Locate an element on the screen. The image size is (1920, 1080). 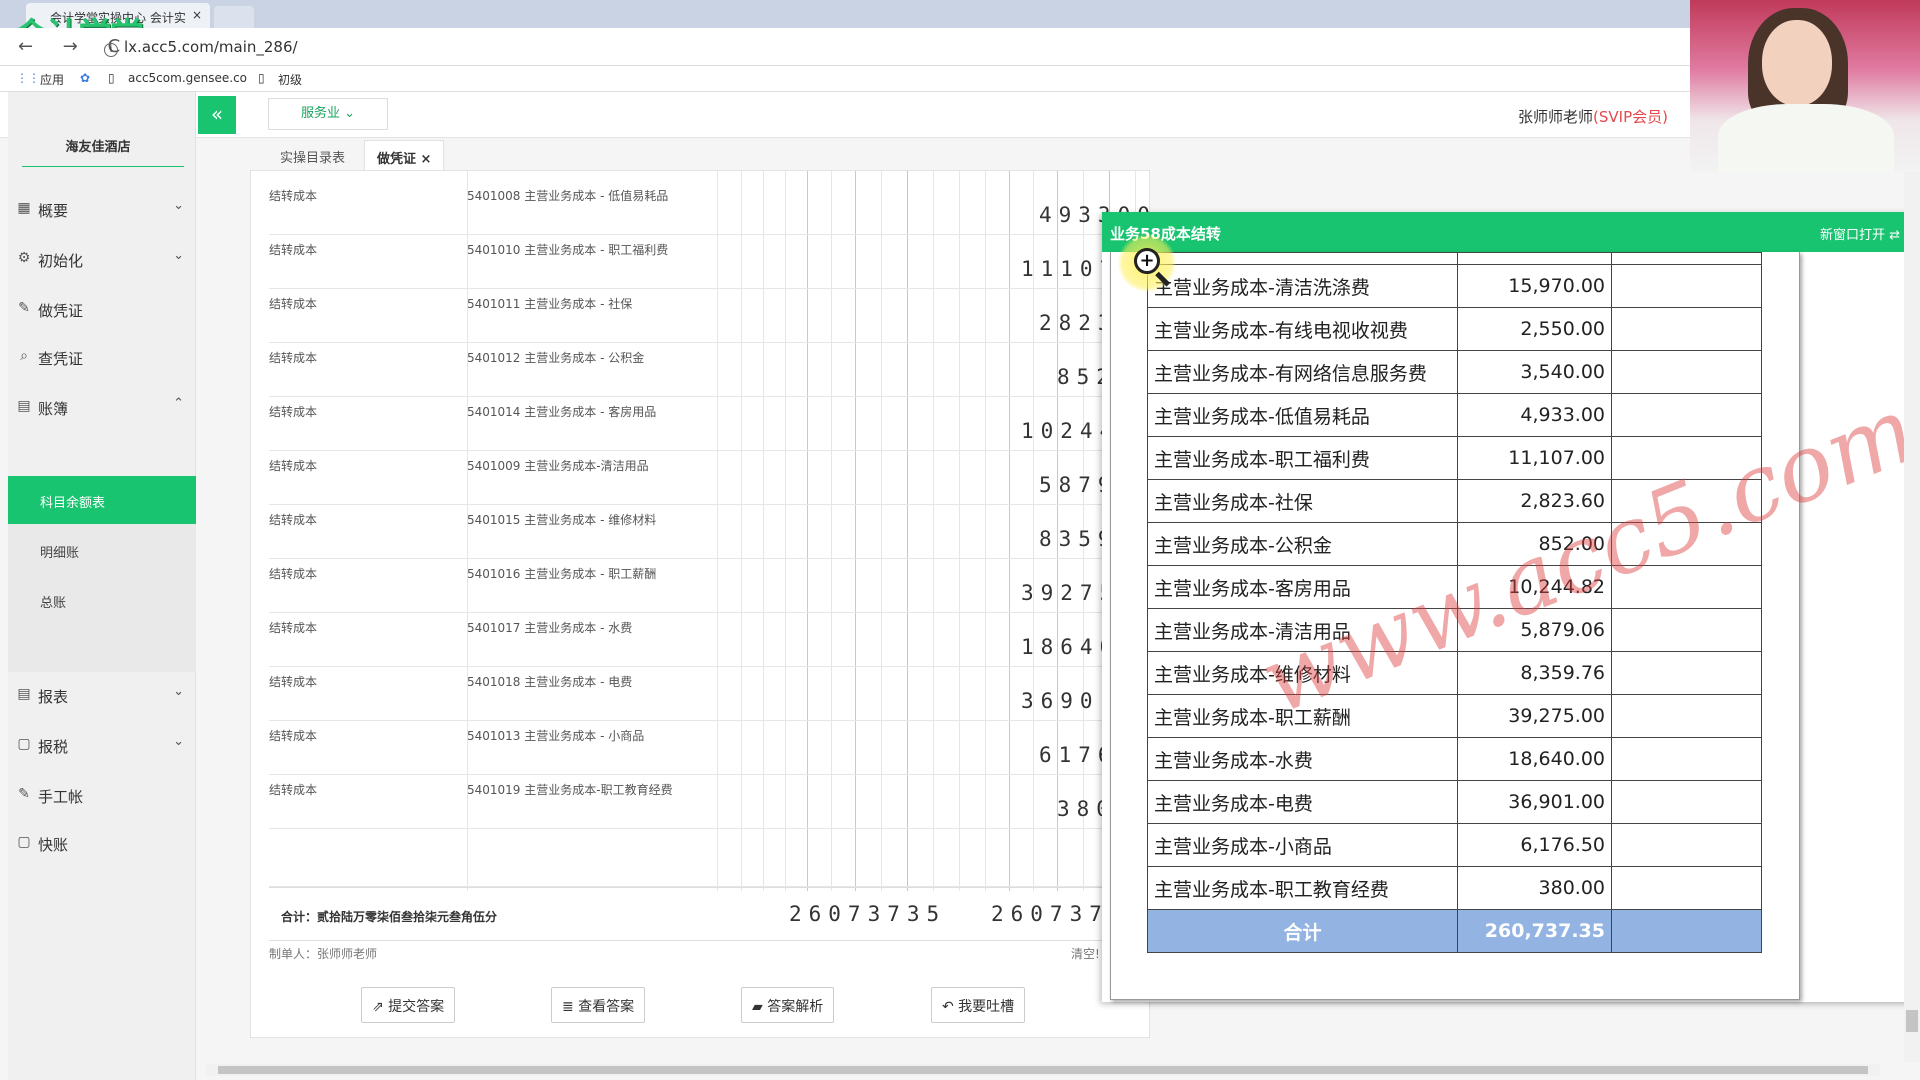
voucher-total-label: 合计：贰拾陆万零柒佰叁拾柒元叁角伍分 is located at coordinates (389, 917).